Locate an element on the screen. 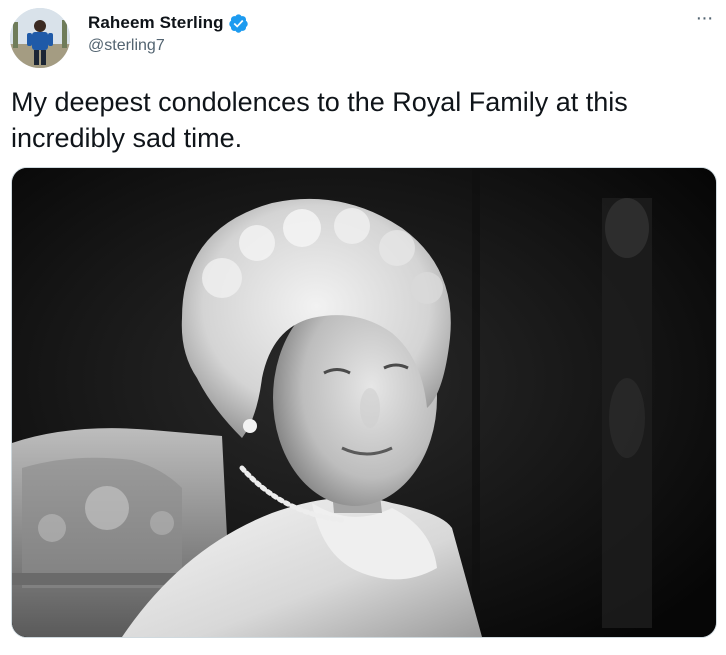 The image size is (726, 655). author-name-row: Raheem Sterling is located at coordinates (168, 23).